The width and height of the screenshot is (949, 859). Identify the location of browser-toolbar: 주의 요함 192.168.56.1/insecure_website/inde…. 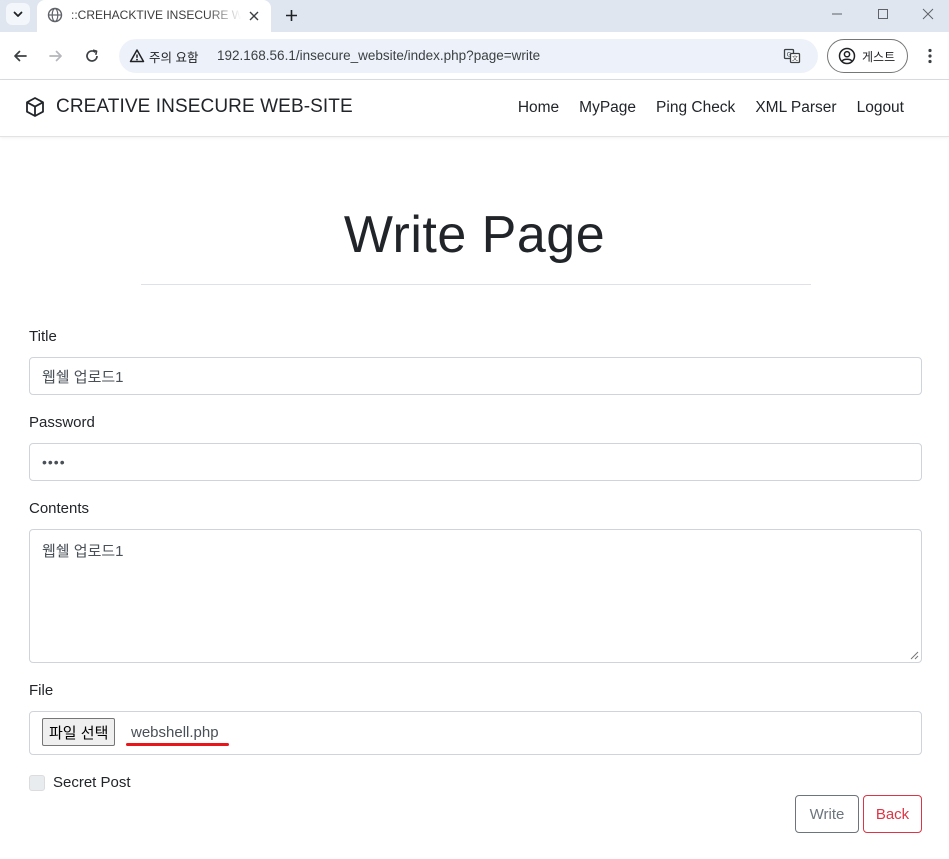
(474, 56).